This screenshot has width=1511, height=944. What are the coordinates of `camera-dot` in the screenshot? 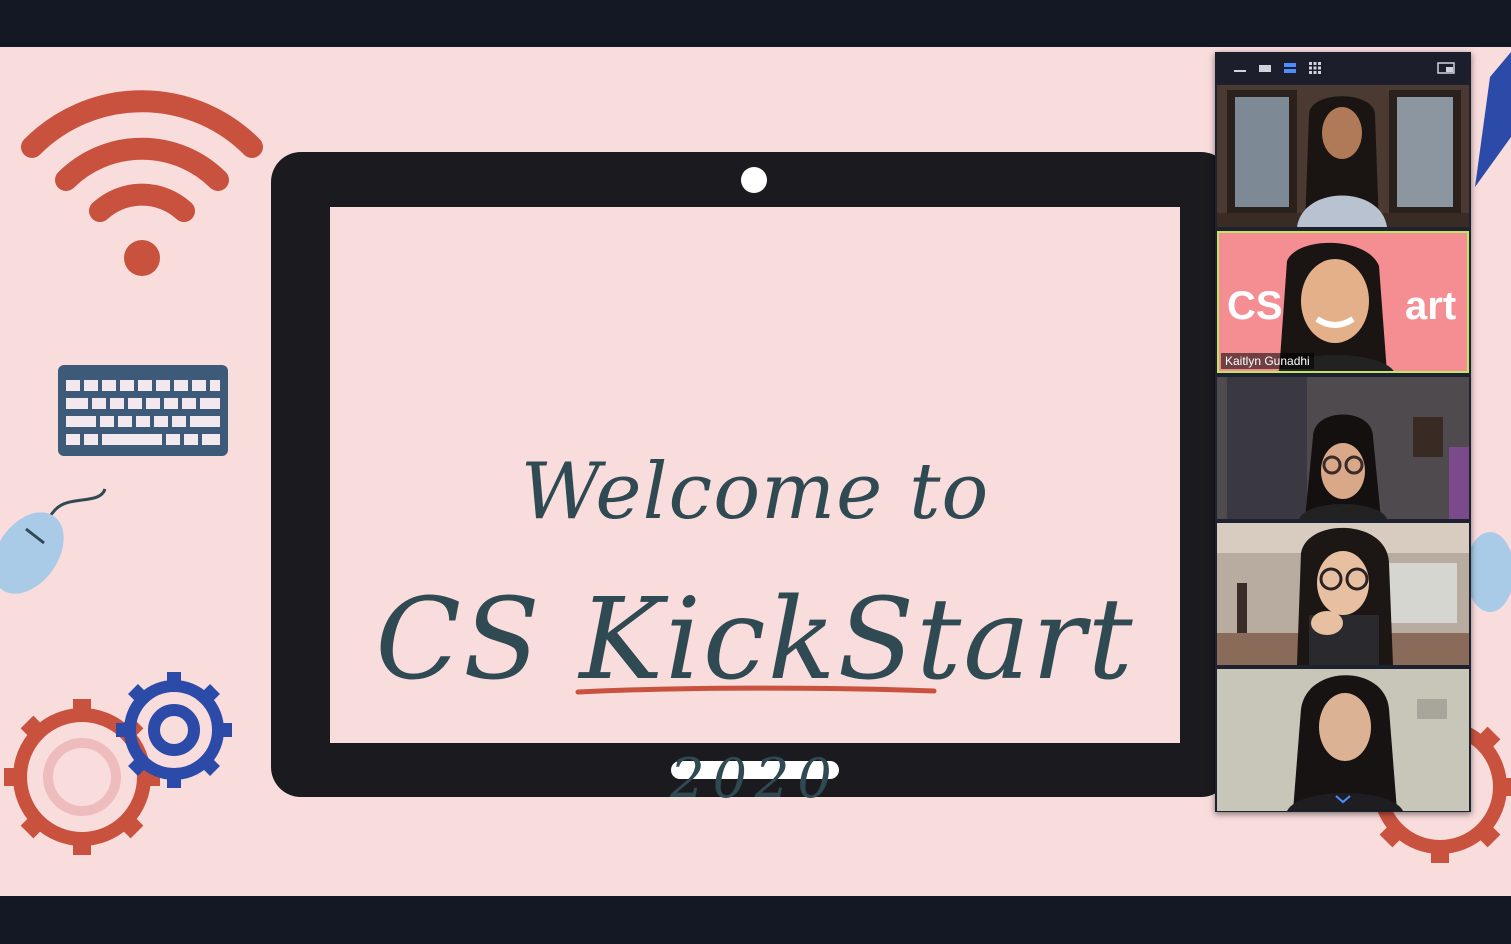 It's located at (754, 180).